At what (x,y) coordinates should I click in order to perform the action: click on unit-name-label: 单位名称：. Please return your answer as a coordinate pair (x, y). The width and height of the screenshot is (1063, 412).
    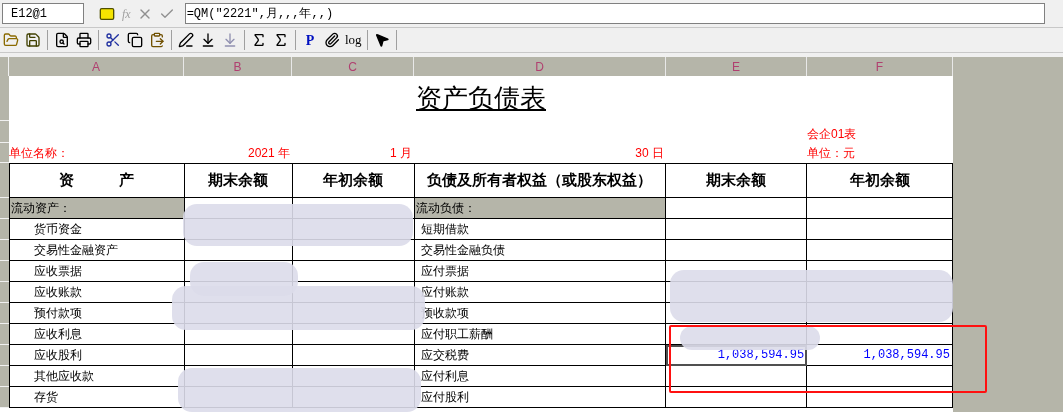
    Looking at the image, I should click on (39, 153).